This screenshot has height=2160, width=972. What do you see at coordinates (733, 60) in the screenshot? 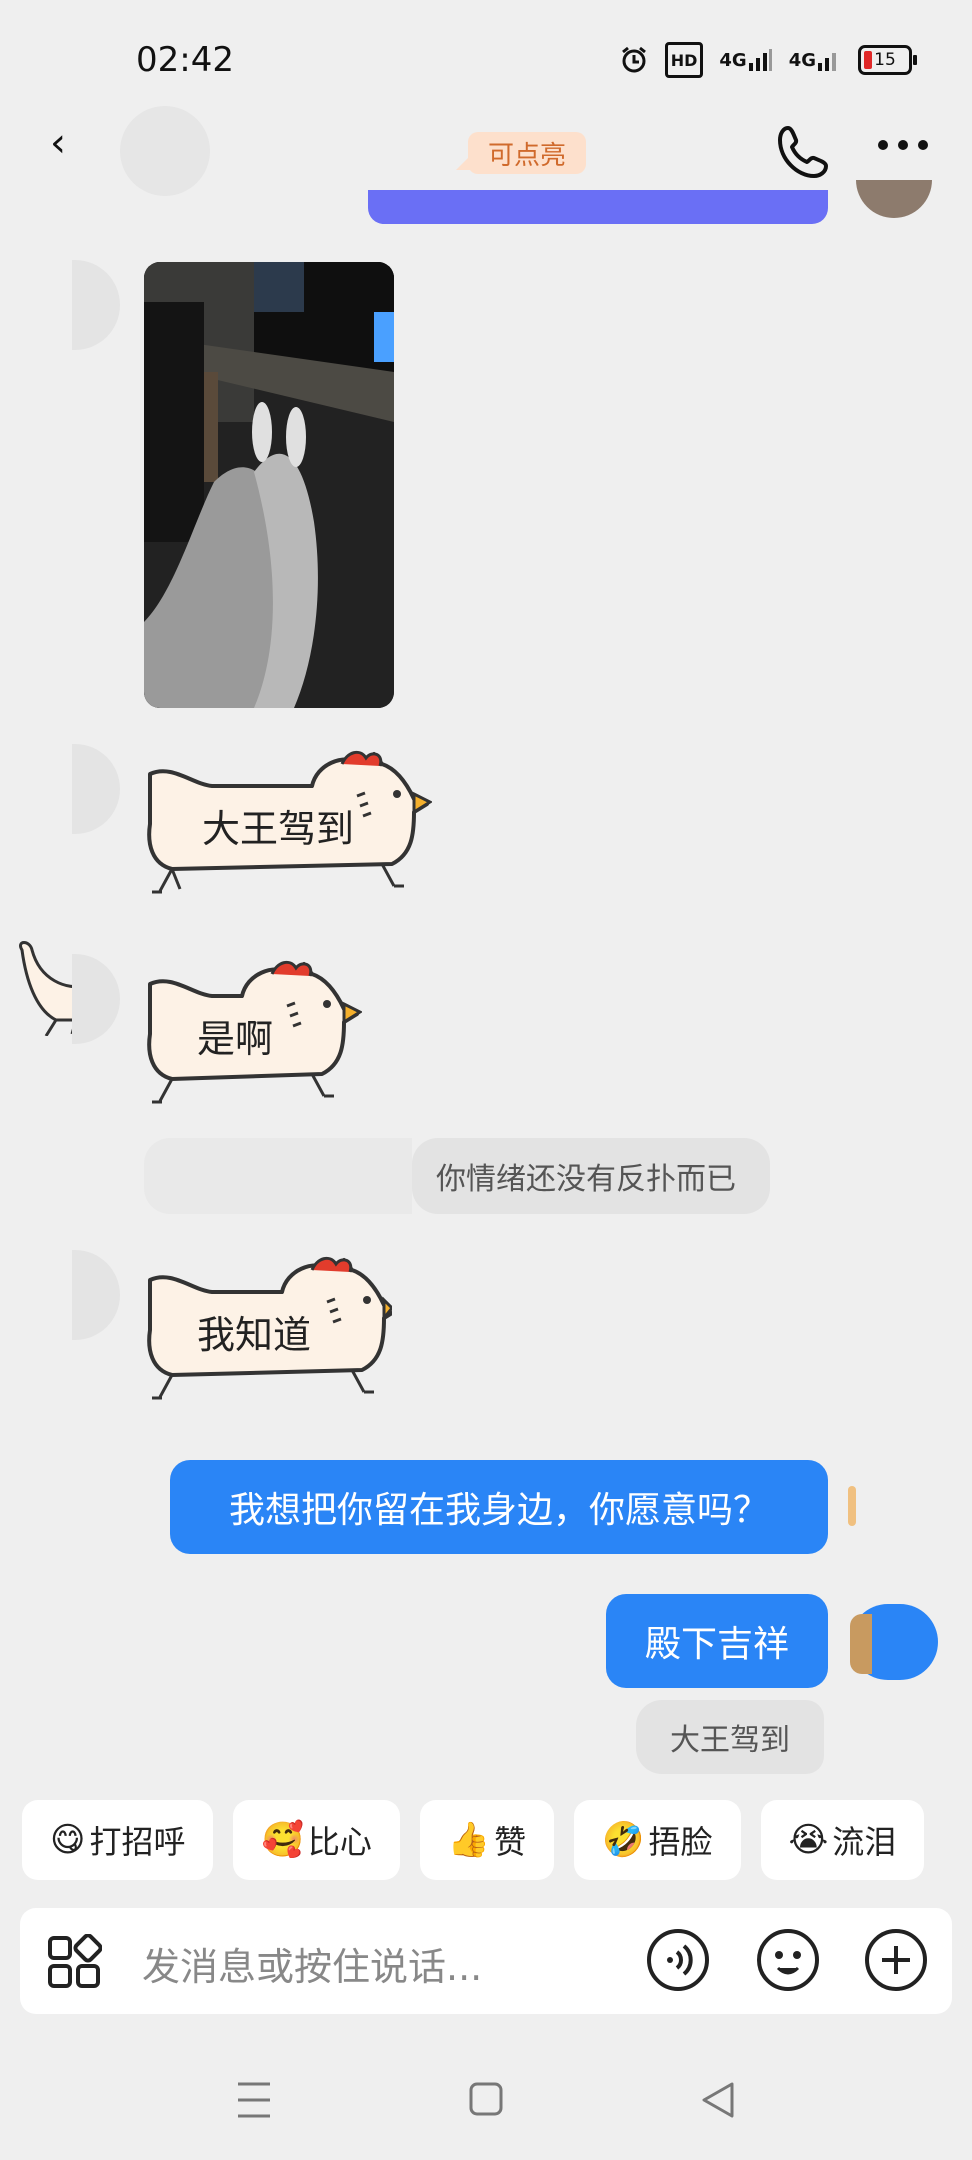
I see `net-label: 4G` at bounding box center [733, 60].